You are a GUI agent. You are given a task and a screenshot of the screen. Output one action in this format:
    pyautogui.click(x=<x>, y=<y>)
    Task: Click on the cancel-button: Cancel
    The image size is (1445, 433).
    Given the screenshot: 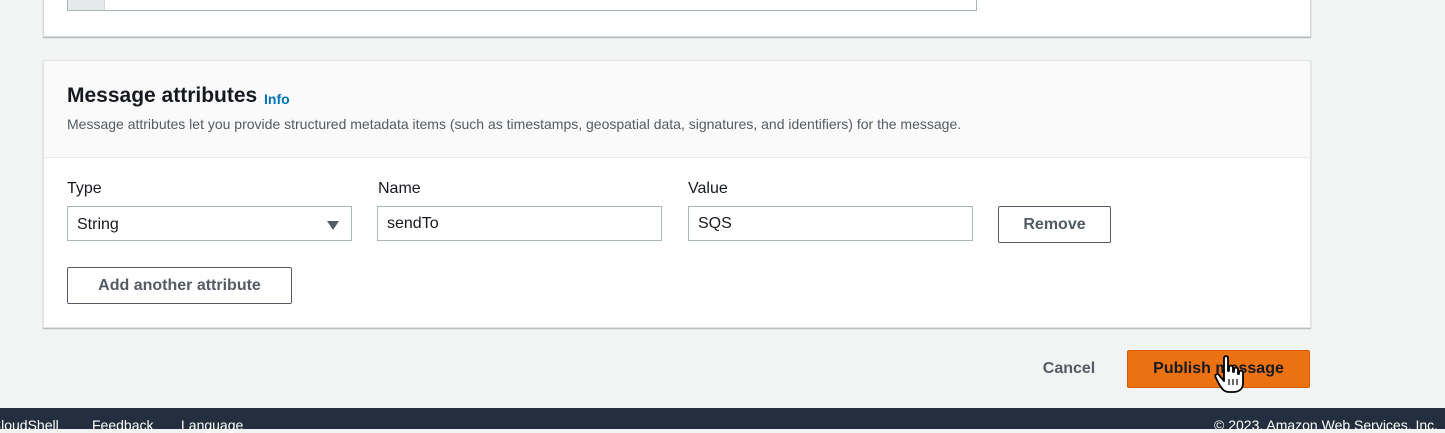 What is the action you would take?
    pyautogui.click(x=1069, y=369)
    